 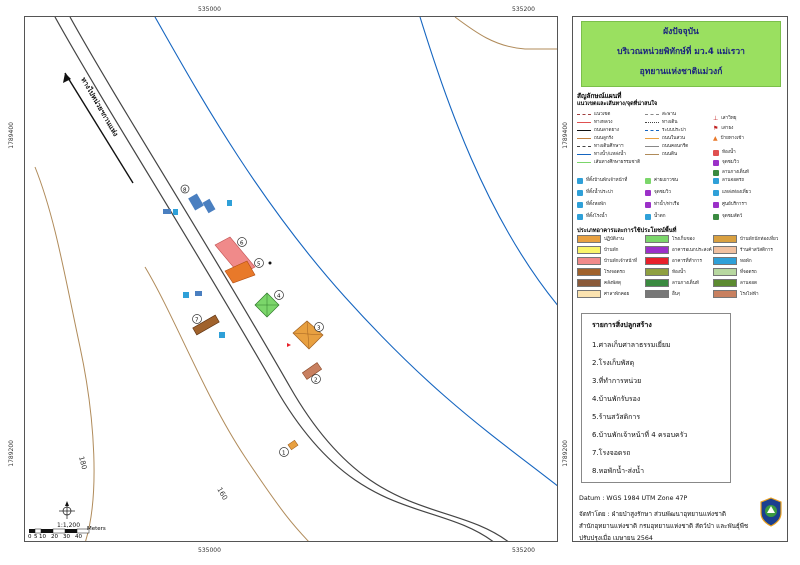 What do you see at coordinates (672, 283) in the screenshot?
I see `usage-legend-item: ลานกางเต็นท์` at bounding box center [672, 283].